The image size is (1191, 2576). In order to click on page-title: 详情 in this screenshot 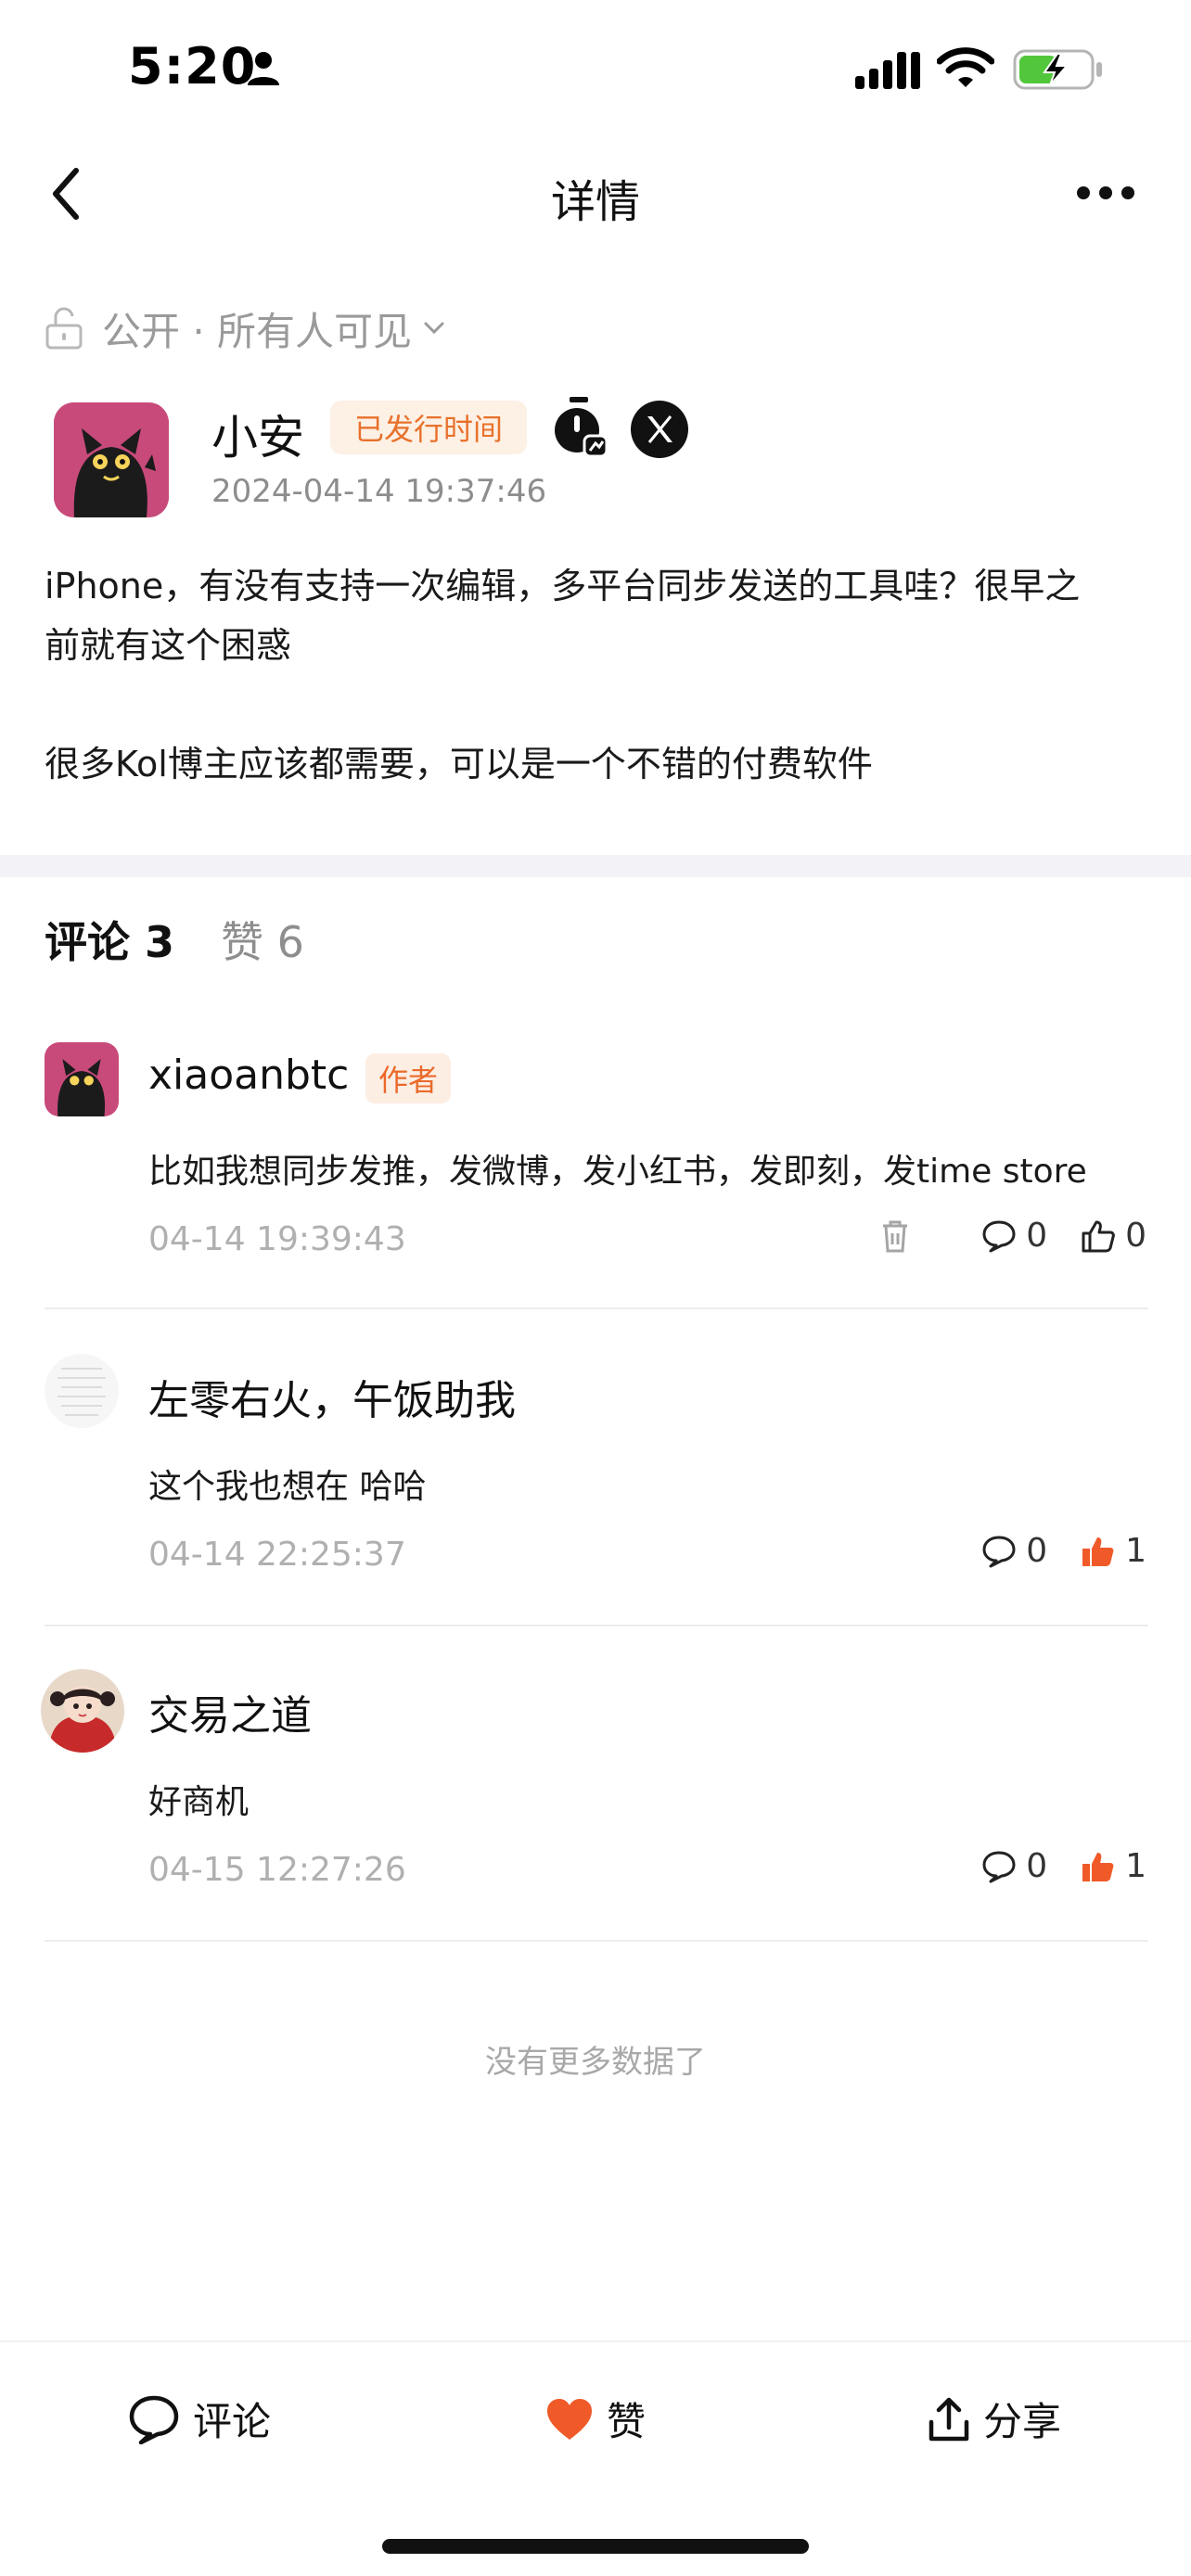, I will do `click(595, 202)`.